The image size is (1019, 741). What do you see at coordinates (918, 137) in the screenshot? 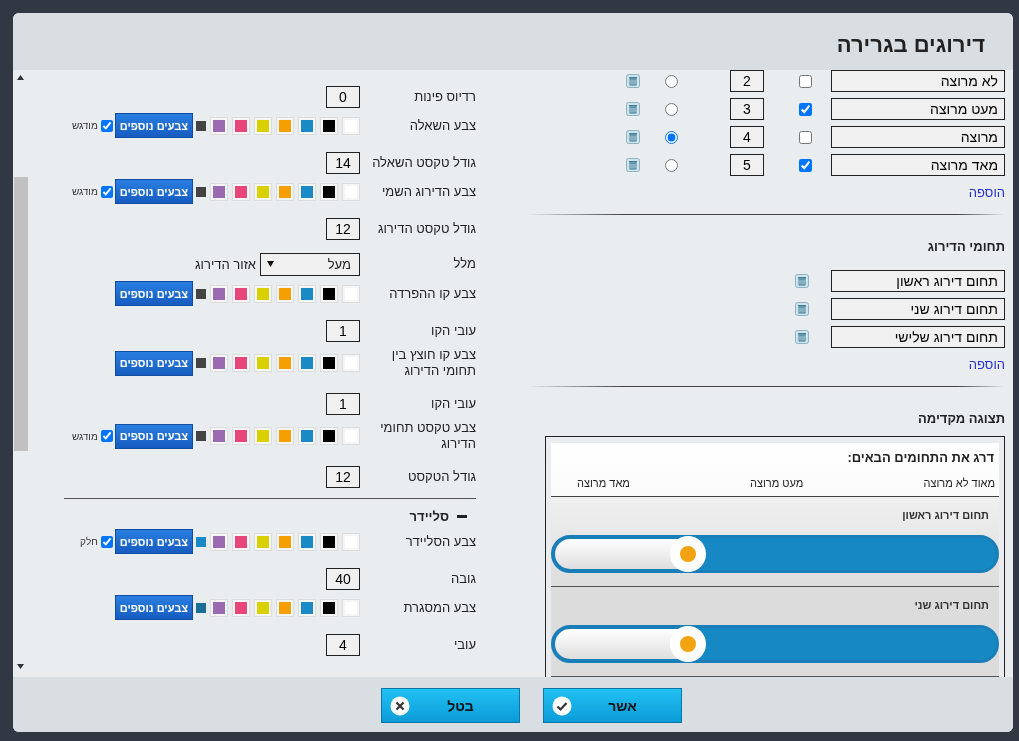
I see `option-field: מרוצה` at bounding box center [918, 137].